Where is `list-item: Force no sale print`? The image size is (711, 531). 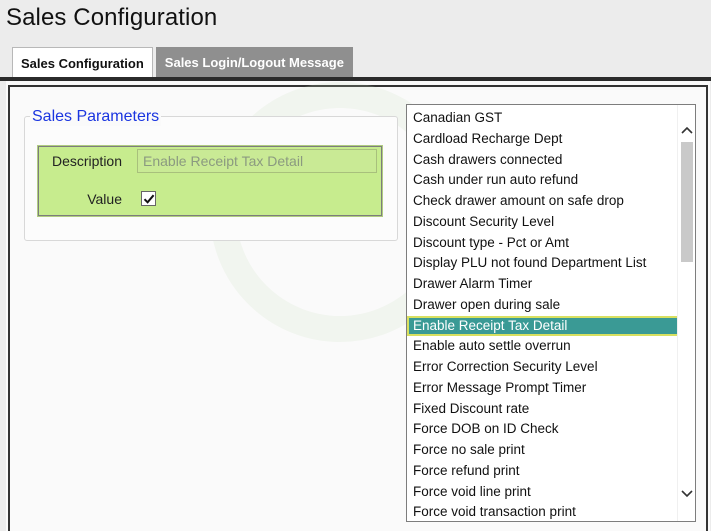
list-item: Force no sale print is located at coordinates (543, 450).